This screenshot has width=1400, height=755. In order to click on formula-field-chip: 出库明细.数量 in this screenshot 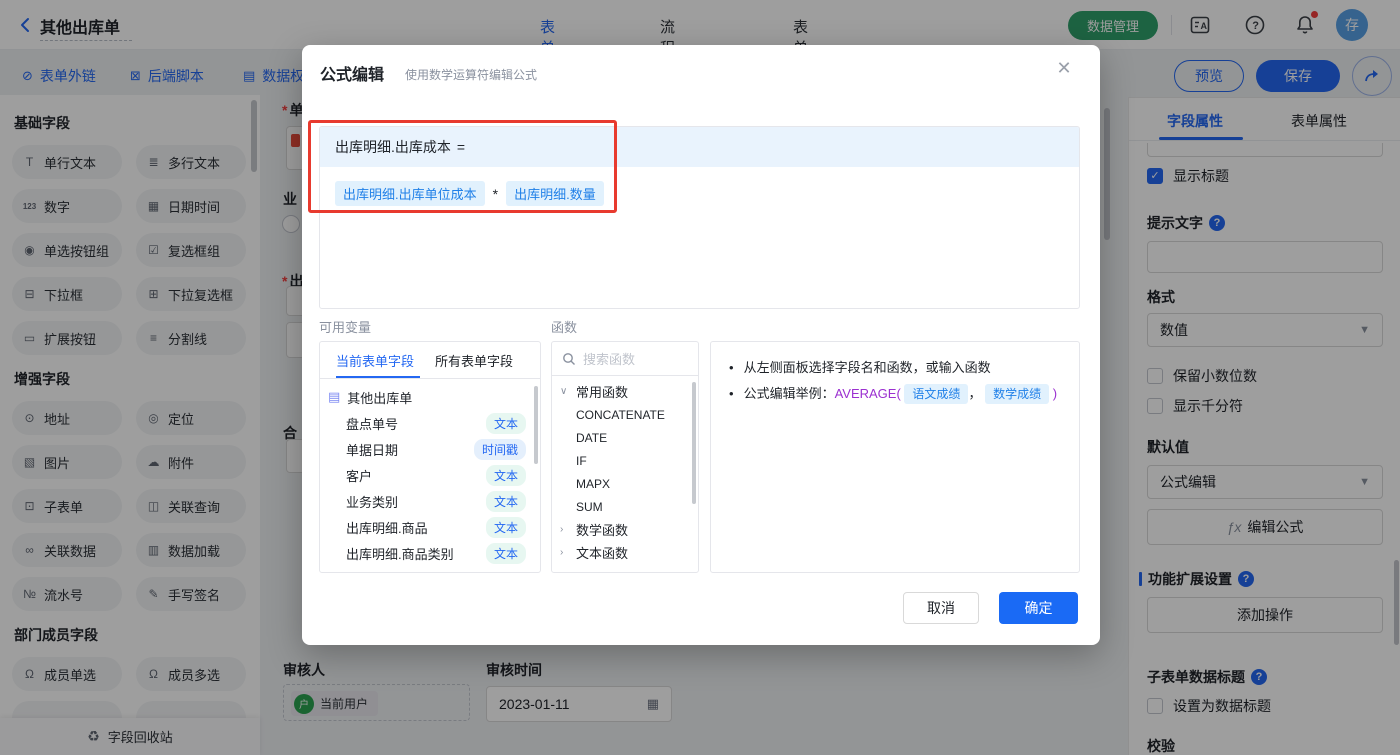, I will do `click(555, 193)`.